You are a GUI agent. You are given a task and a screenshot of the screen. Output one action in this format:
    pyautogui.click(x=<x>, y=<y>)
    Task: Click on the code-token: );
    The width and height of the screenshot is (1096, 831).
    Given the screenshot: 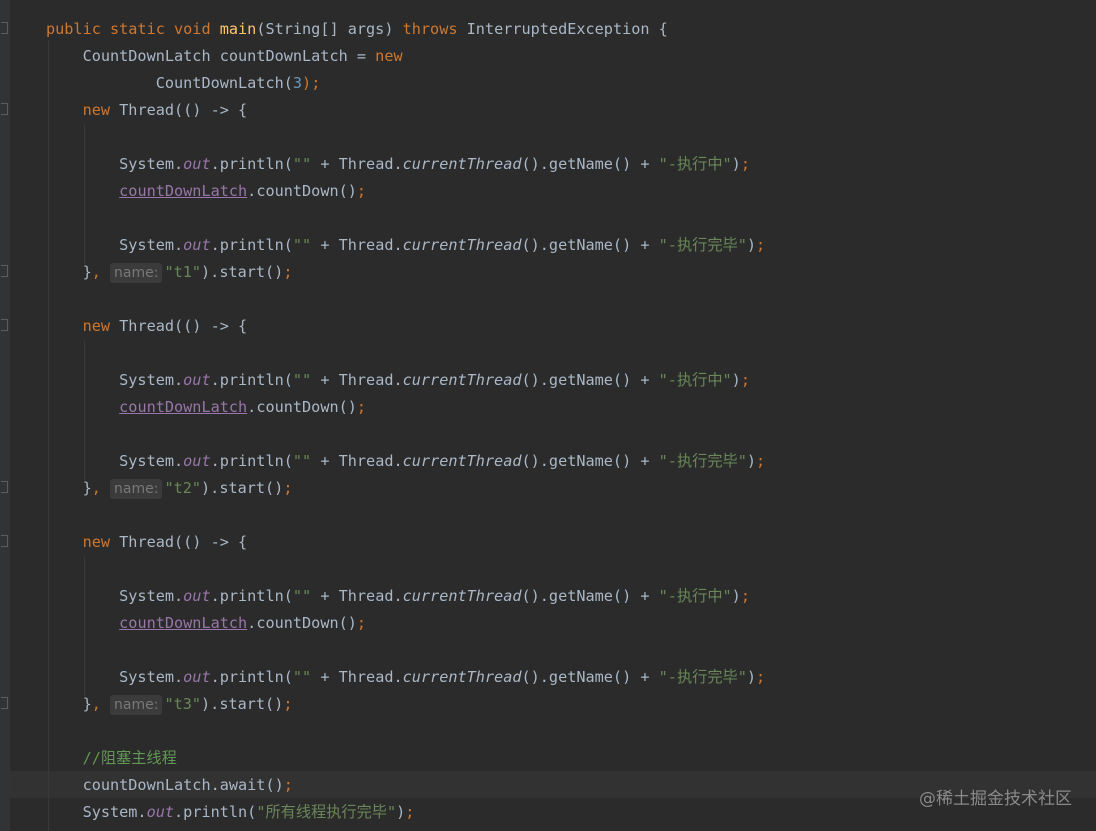 What is the action you would take?
    pyautogui.click(x=311, y=83)
    